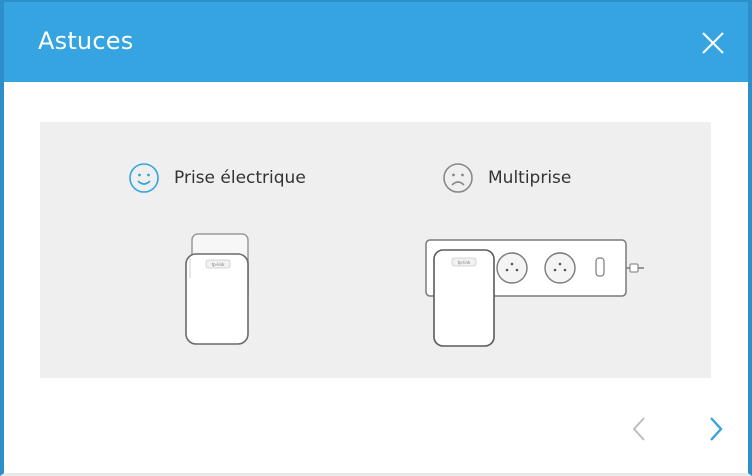 The image size is (752, 476). I want to click on tip-wall-outlet: Prise électrique, so click(217, 178).